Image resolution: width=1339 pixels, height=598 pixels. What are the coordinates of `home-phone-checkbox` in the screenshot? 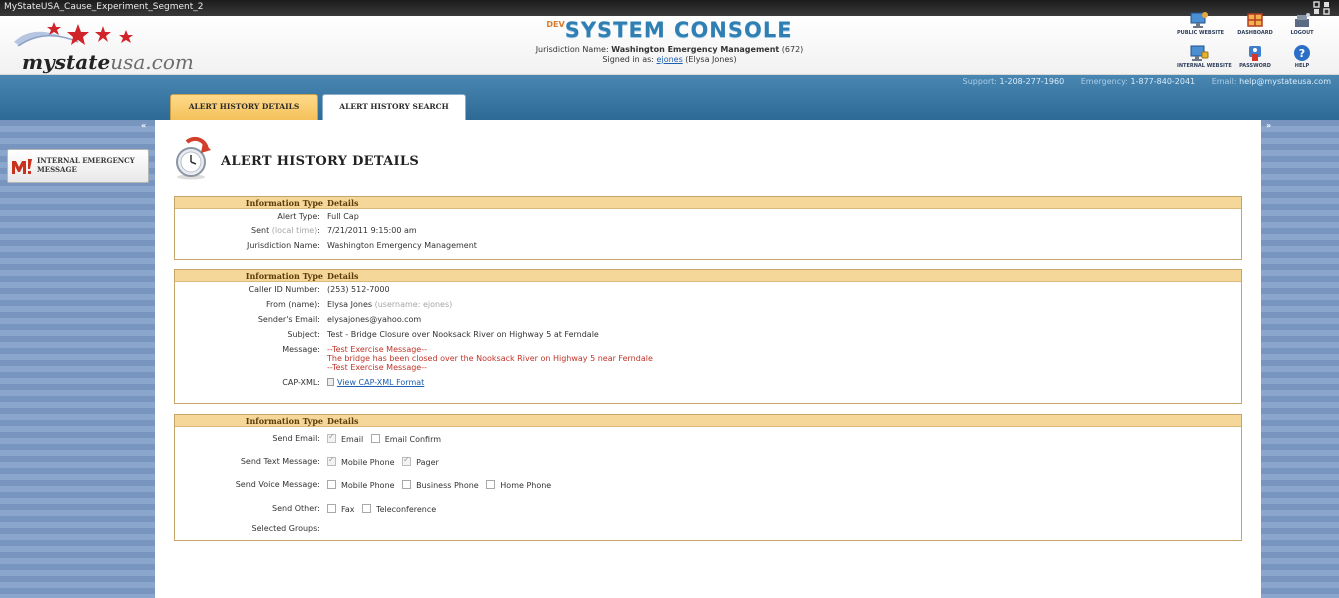 It's located at (491, 484).